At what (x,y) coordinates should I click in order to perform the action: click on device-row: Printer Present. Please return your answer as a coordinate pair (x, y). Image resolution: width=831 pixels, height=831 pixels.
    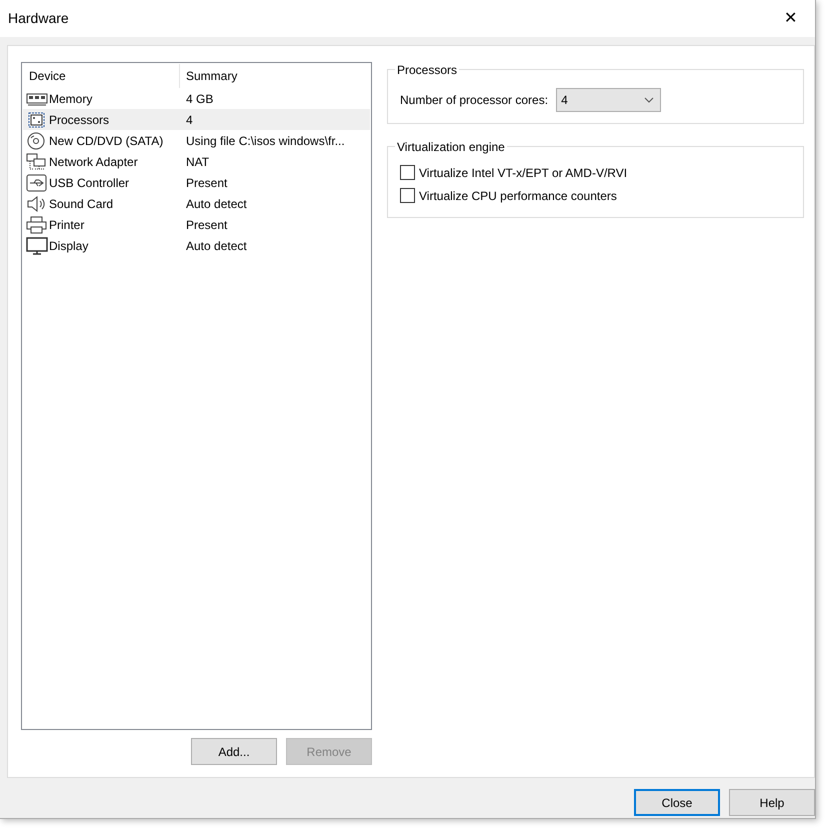
    Looking at the image, I should click on (196, 224).